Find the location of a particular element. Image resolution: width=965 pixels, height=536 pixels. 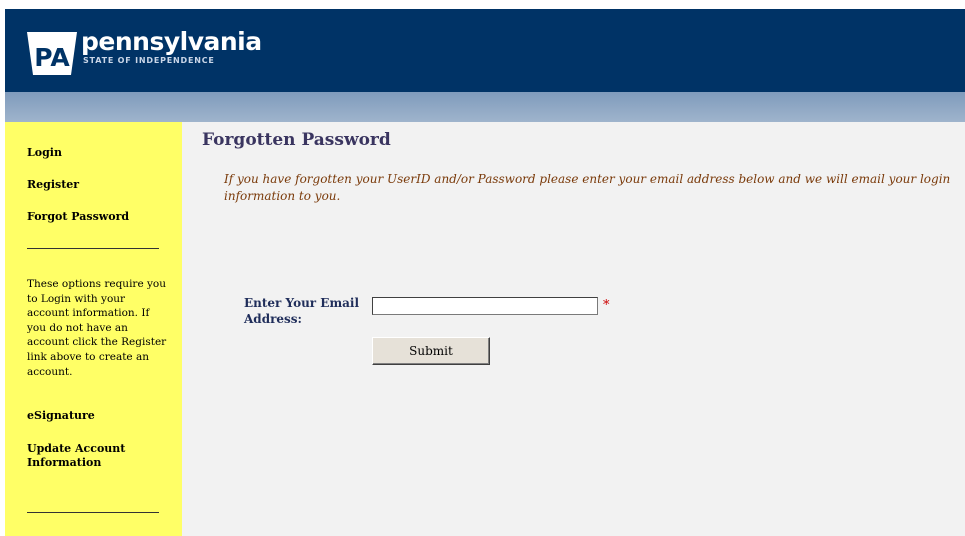

logo-badge: PA is located at coordinates (52, 57).